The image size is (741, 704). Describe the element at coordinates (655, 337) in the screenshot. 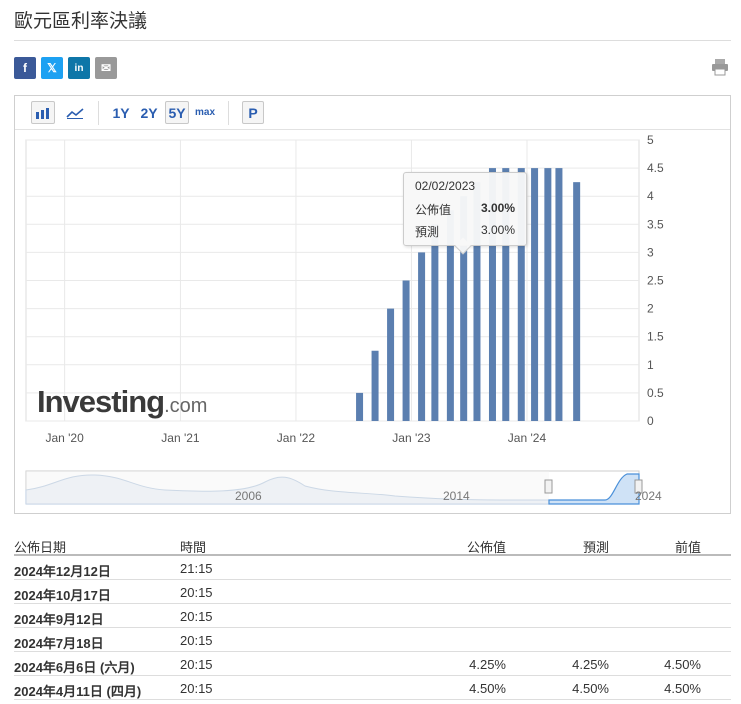

I see `y-tick-label: 1.5` at that location.